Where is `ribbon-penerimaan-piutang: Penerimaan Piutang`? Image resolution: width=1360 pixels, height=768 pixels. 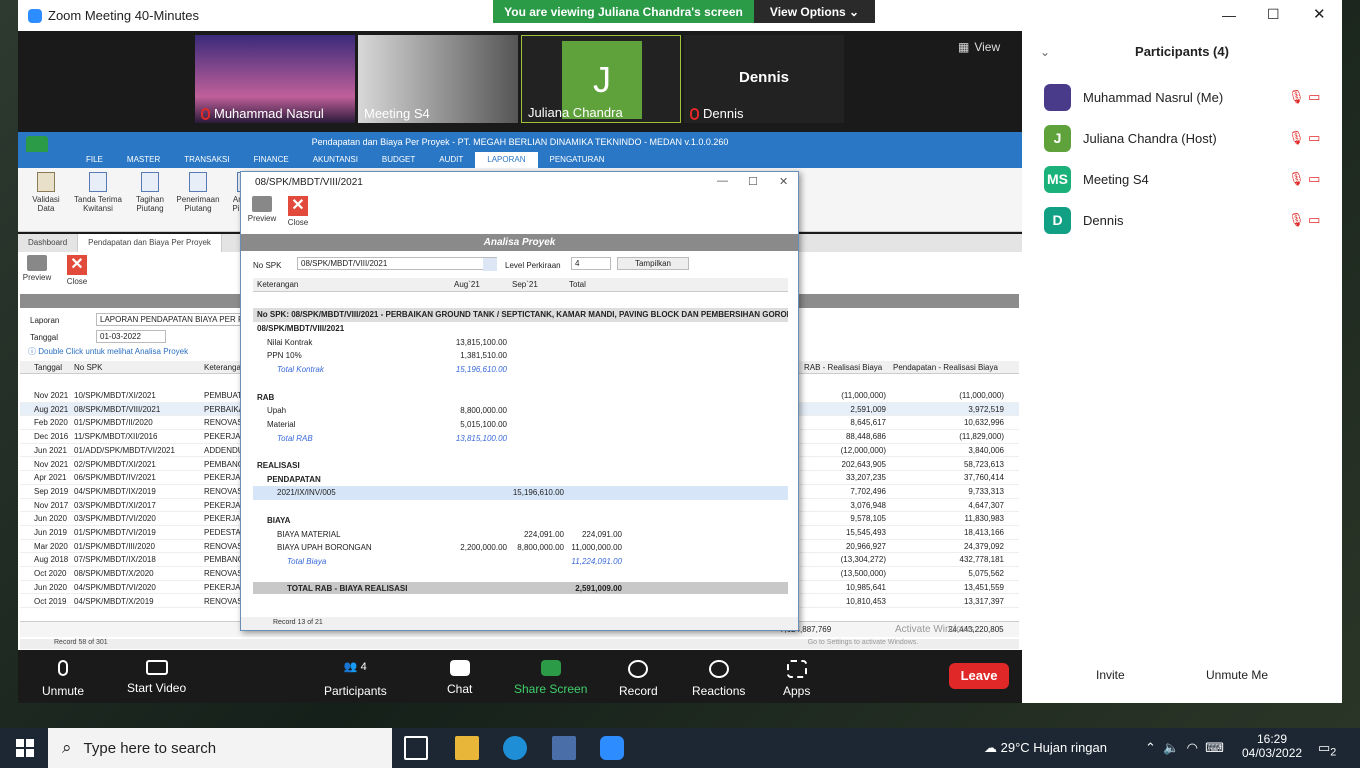
ribbon-penerimaan-piutang: Penerimaan Piutang is located at coordinates (198, 199).